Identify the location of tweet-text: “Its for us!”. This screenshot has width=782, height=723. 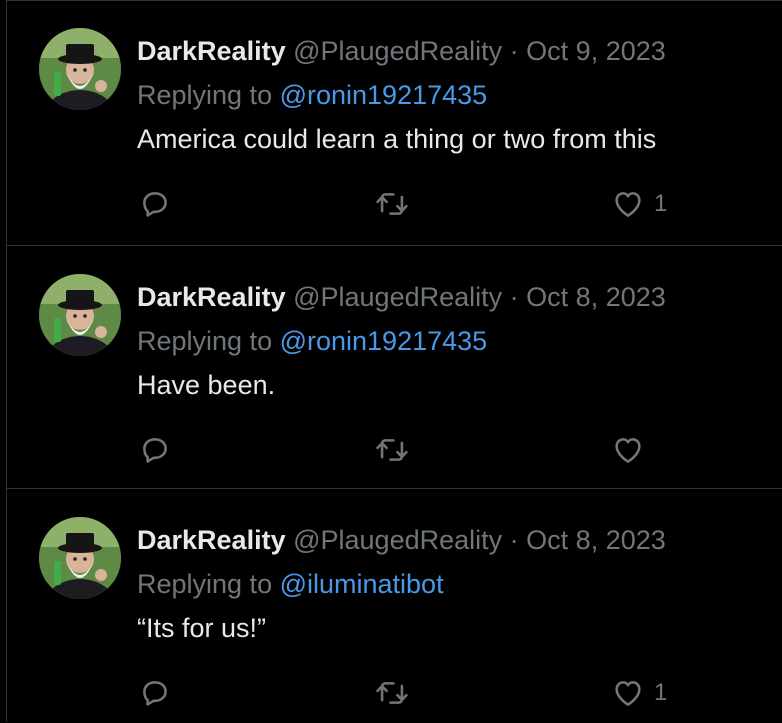
(202, 628).